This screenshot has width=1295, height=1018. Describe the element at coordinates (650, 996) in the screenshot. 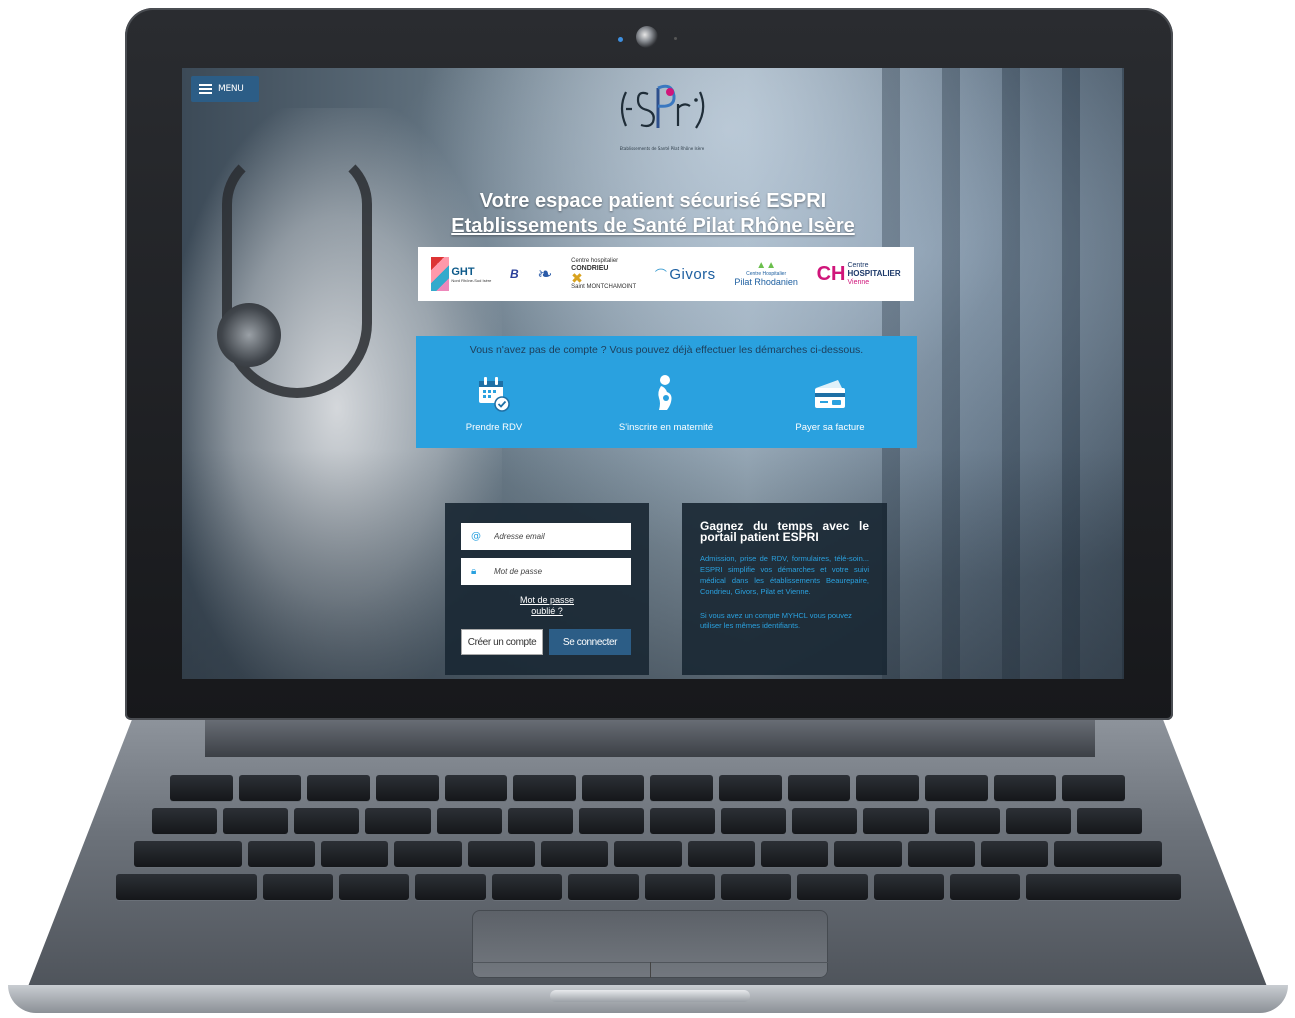

I see `laptop-notch` at that location.